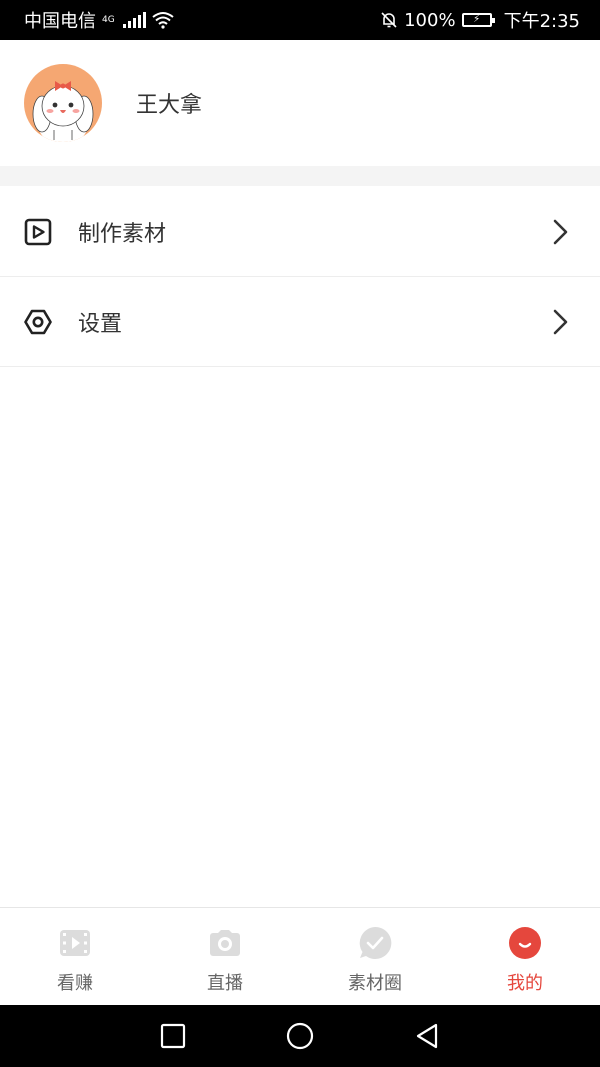 This screenshot has width=600, height=1067. I want to click on tab-material-circle: 素材圈, so click(375, 956).